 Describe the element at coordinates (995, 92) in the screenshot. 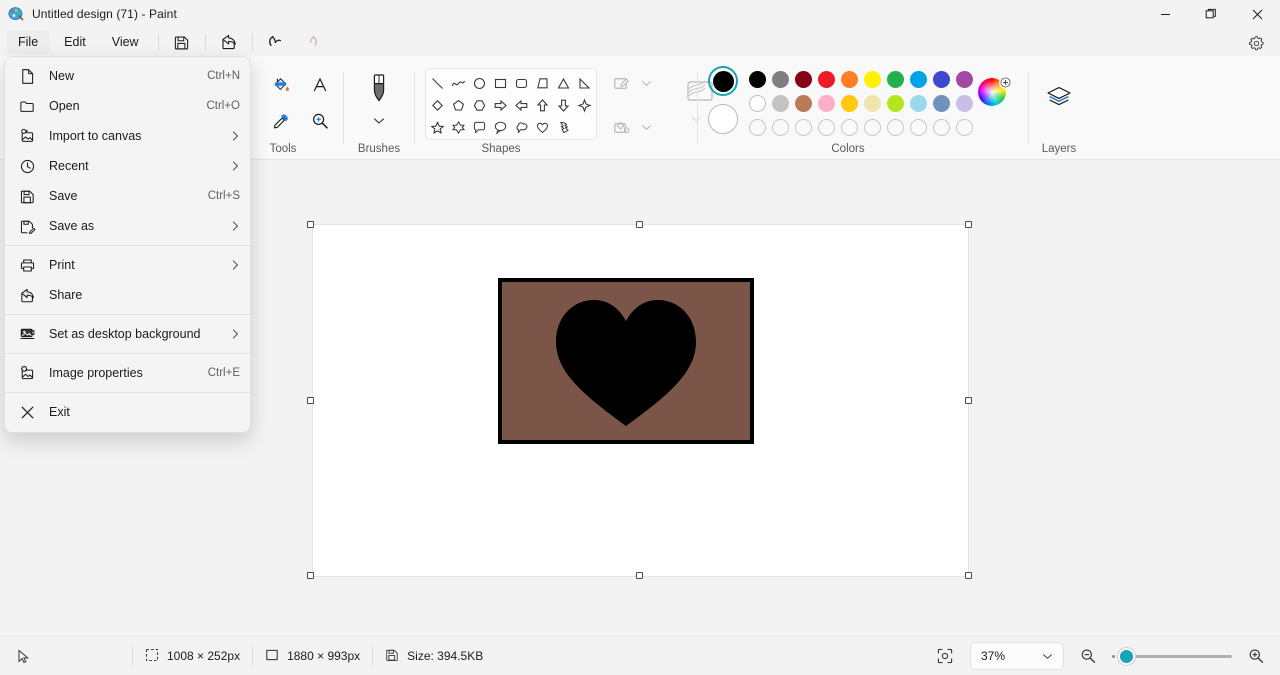

I see `color-wheel-icon` at that location.